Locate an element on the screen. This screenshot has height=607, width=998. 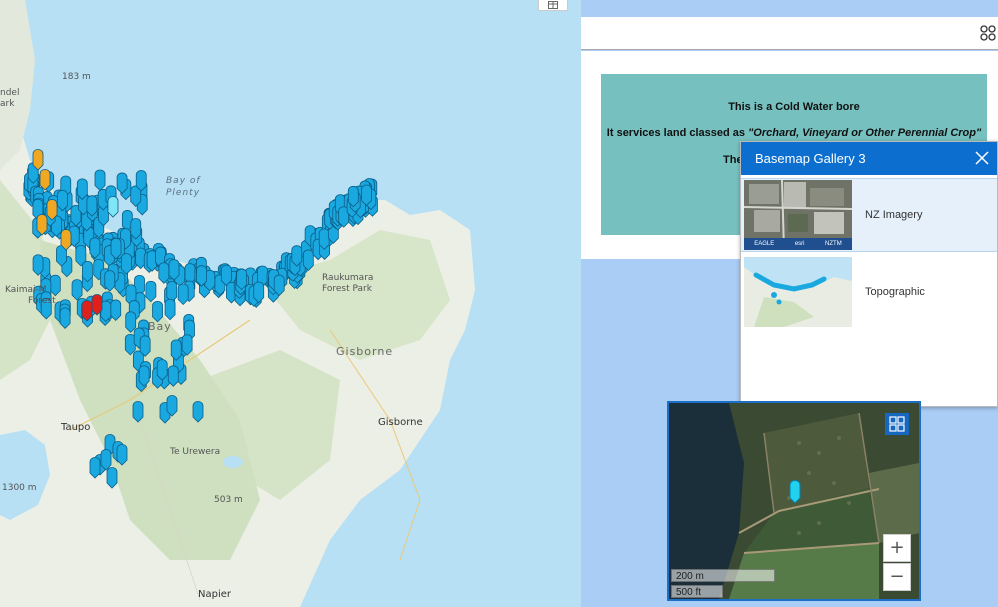
basemap-item-topographic: Topographic is located at coordinates (869, 292).